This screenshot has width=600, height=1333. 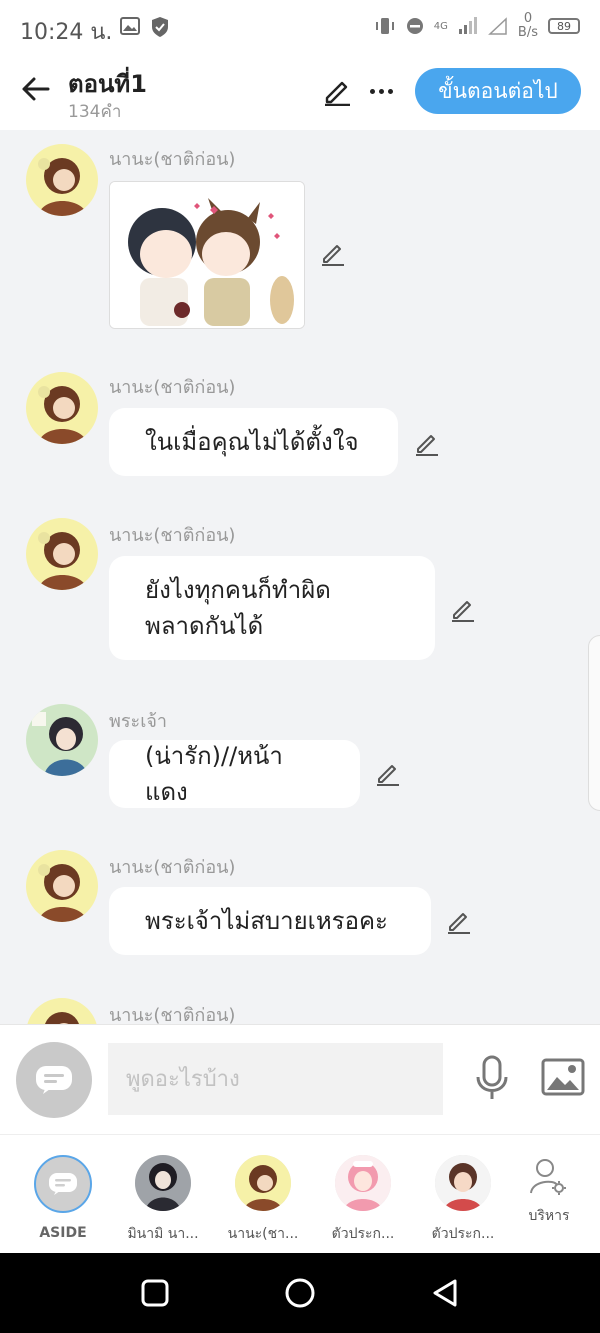 I want to click on net-speed: 0 B/s, so click(x=527, y=25).